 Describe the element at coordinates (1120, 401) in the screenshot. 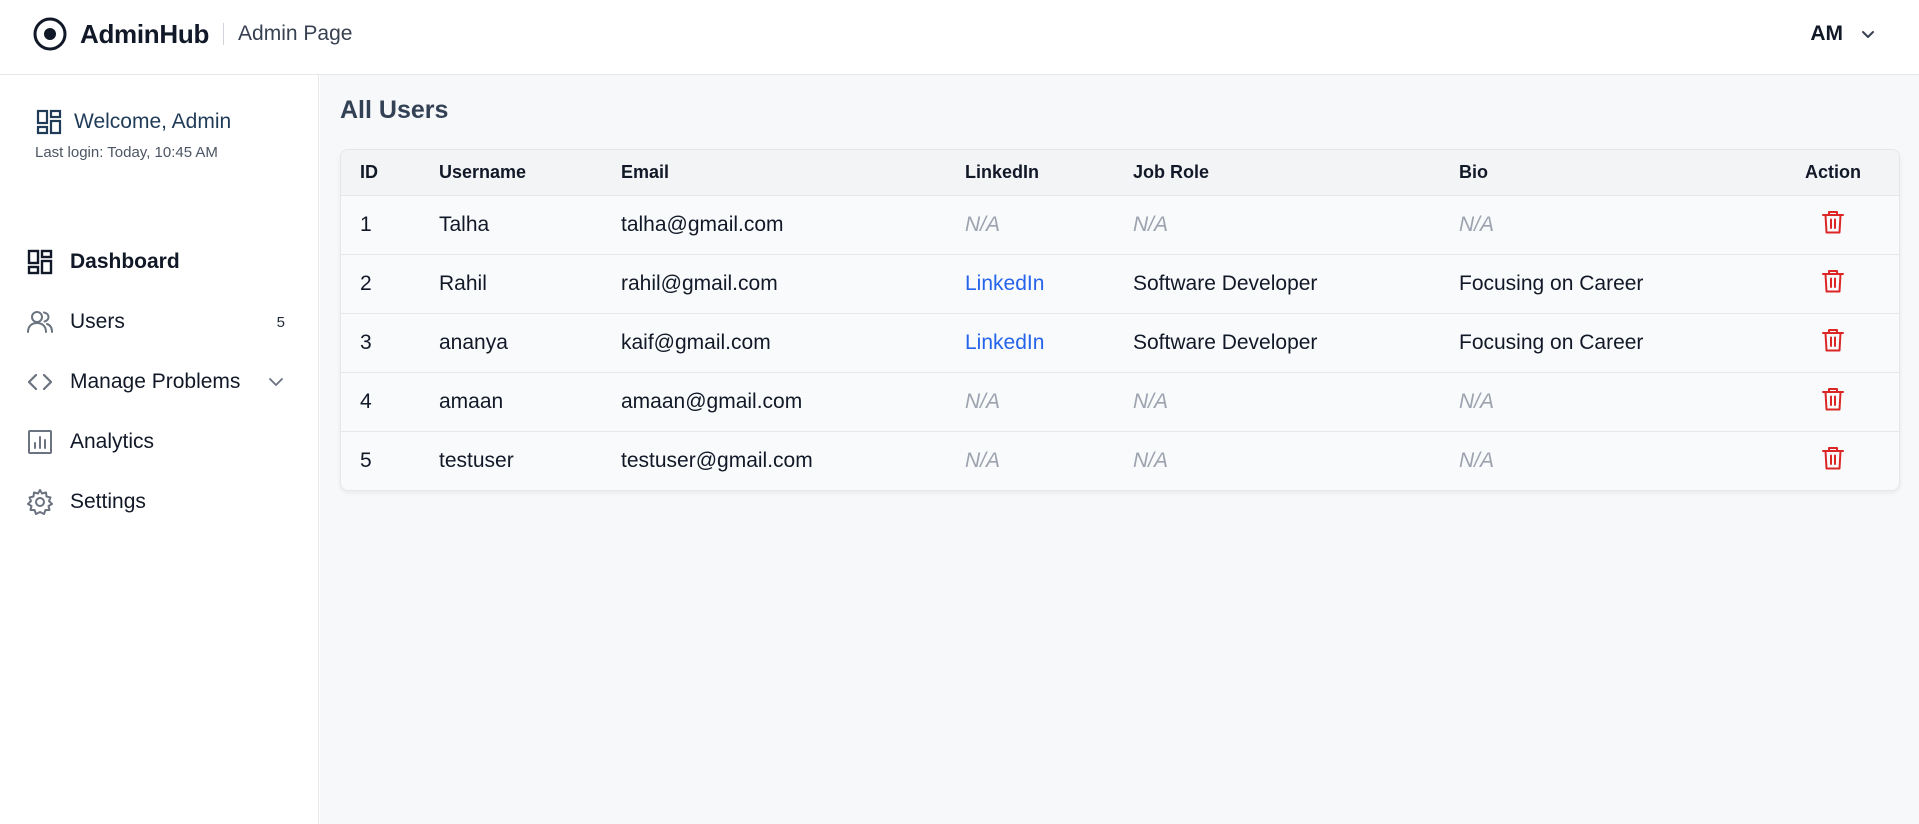

I see `table-row: 4 amaan amaan@gmail.com N/A N/A N/A` at that location.